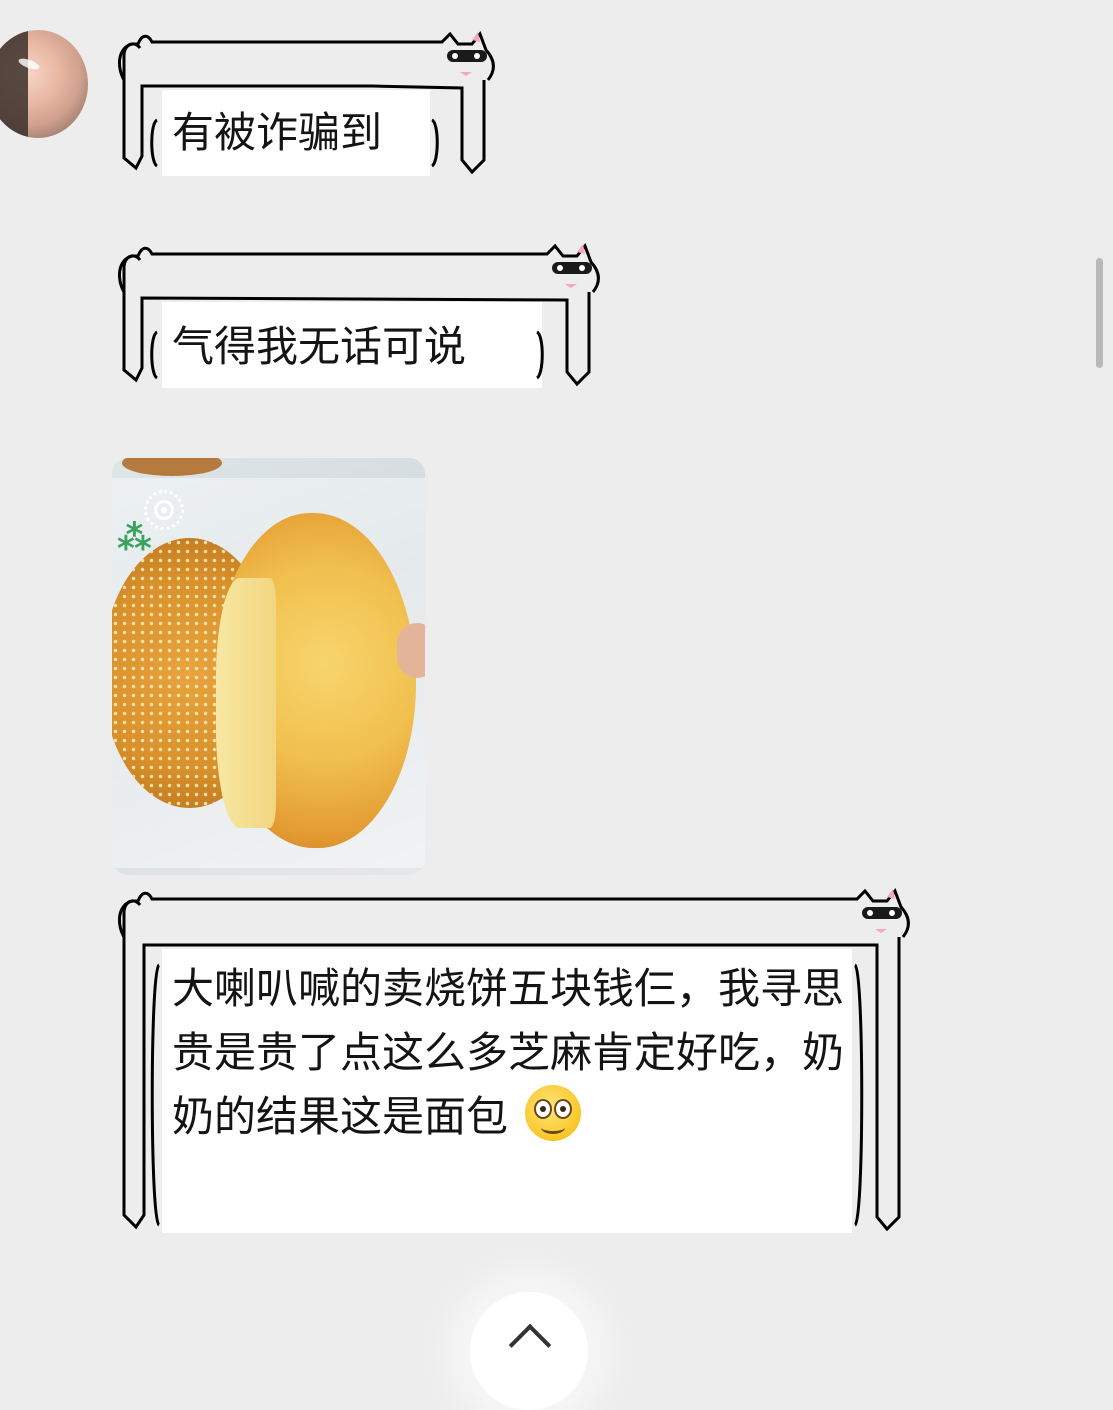 Image resolution: width=1113 pixels, height=1410 pixels. I want to click on smiling-face-emoji, so click(553, 1113).